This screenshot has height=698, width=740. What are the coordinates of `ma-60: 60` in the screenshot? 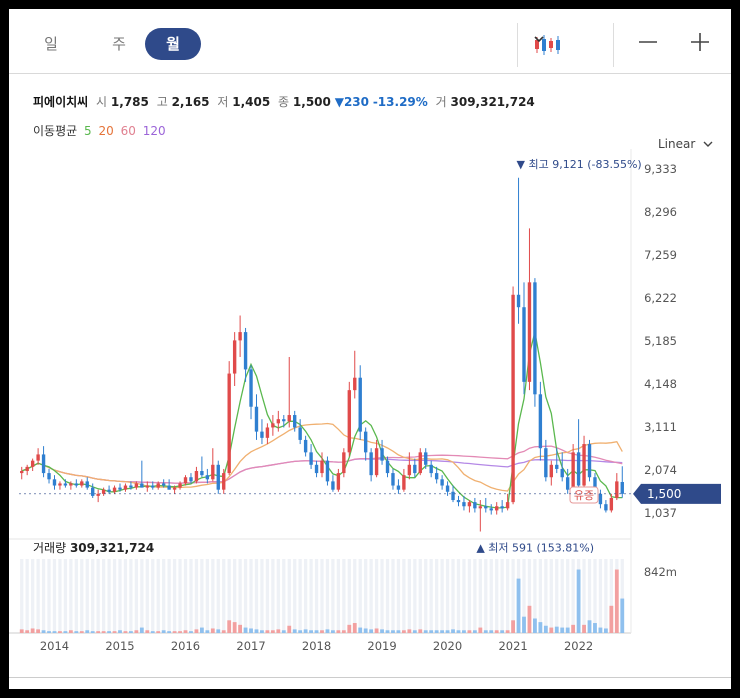 It's located at (128, 131).